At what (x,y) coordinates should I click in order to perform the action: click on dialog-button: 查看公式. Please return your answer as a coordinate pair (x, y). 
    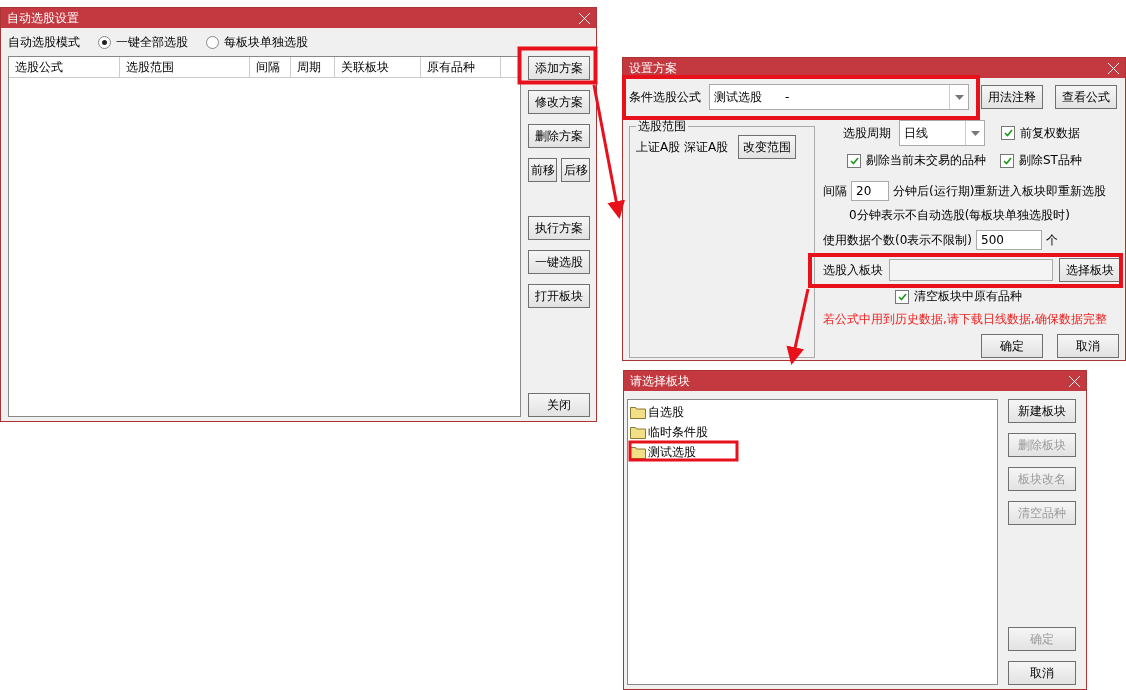
    Looking at the image, I should click on (1086, 97).